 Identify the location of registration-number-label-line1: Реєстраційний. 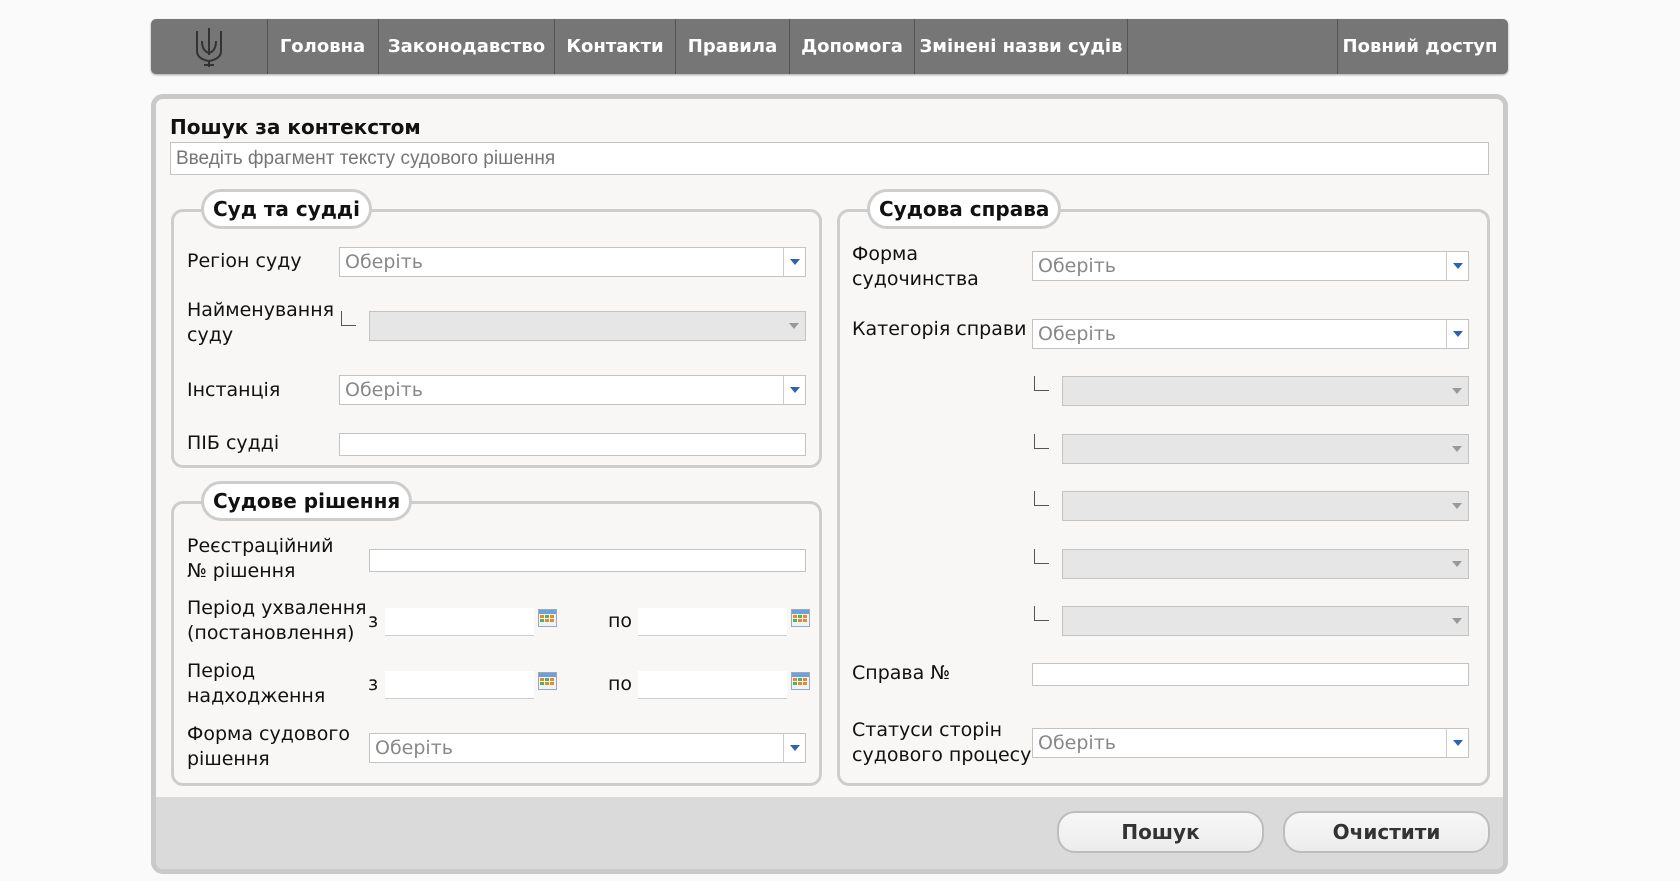
(260, 546).